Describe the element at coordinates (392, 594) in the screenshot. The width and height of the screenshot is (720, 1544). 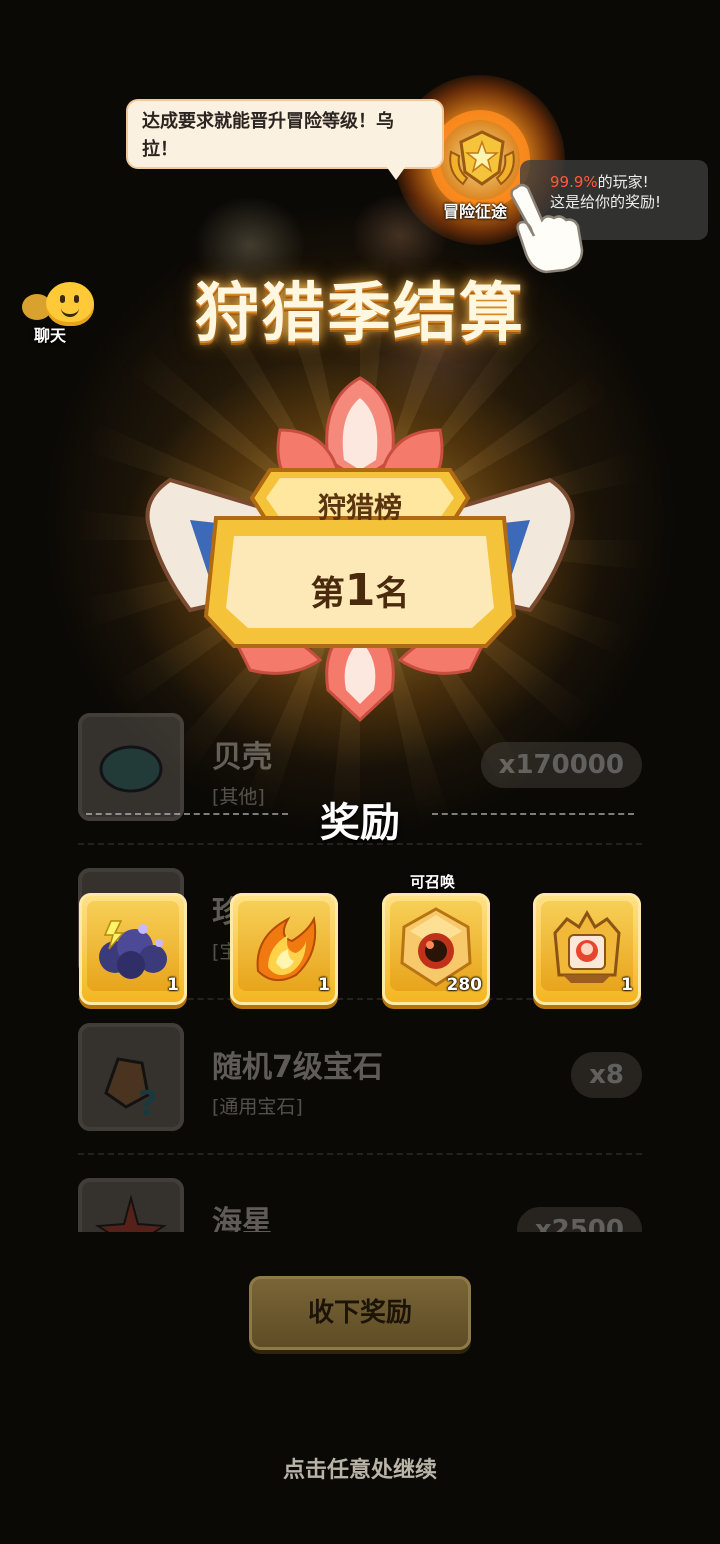
I see `rank-suffix: 名` at that location.